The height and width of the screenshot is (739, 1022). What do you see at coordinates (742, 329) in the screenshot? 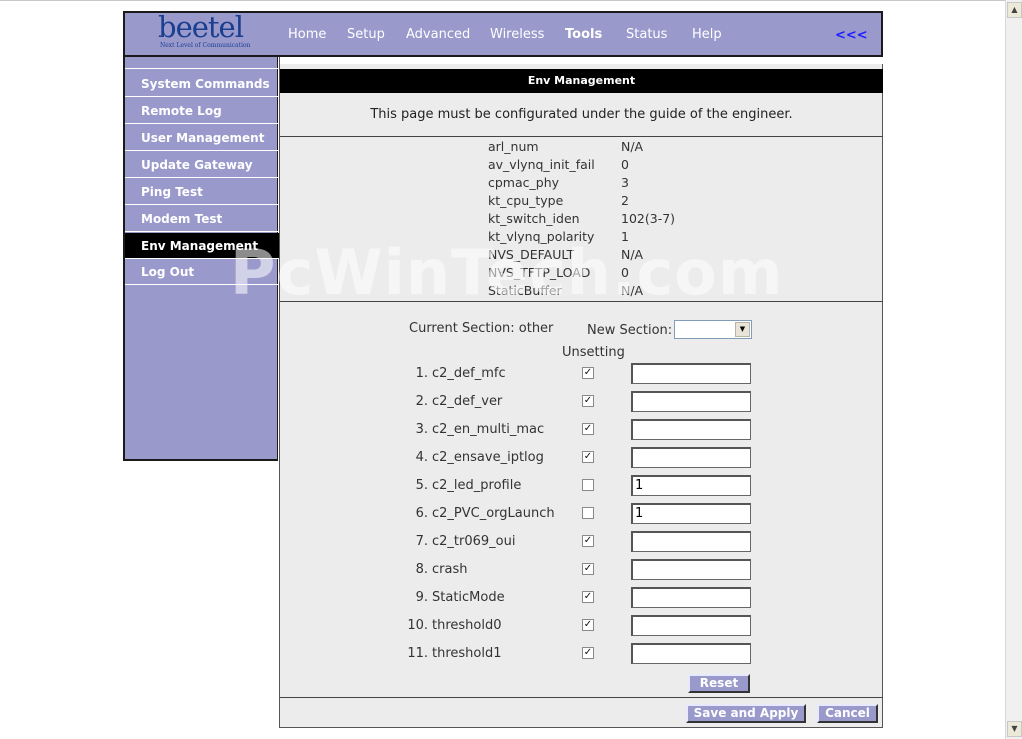
I see `chevron-down-icon: ▼` at bounding box center [742, 329].